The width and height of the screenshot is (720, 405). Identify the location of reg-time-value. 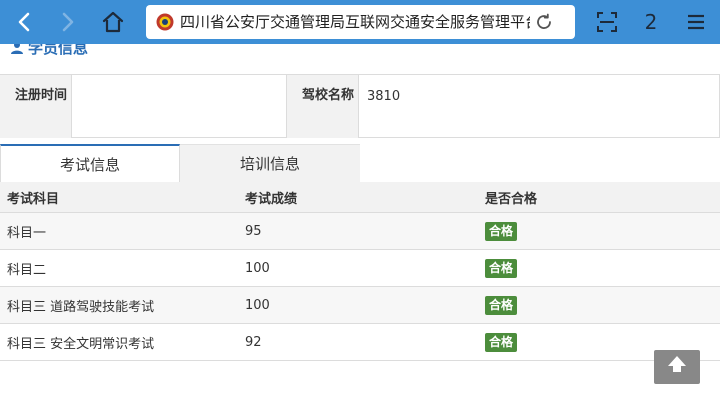
(179, 106).